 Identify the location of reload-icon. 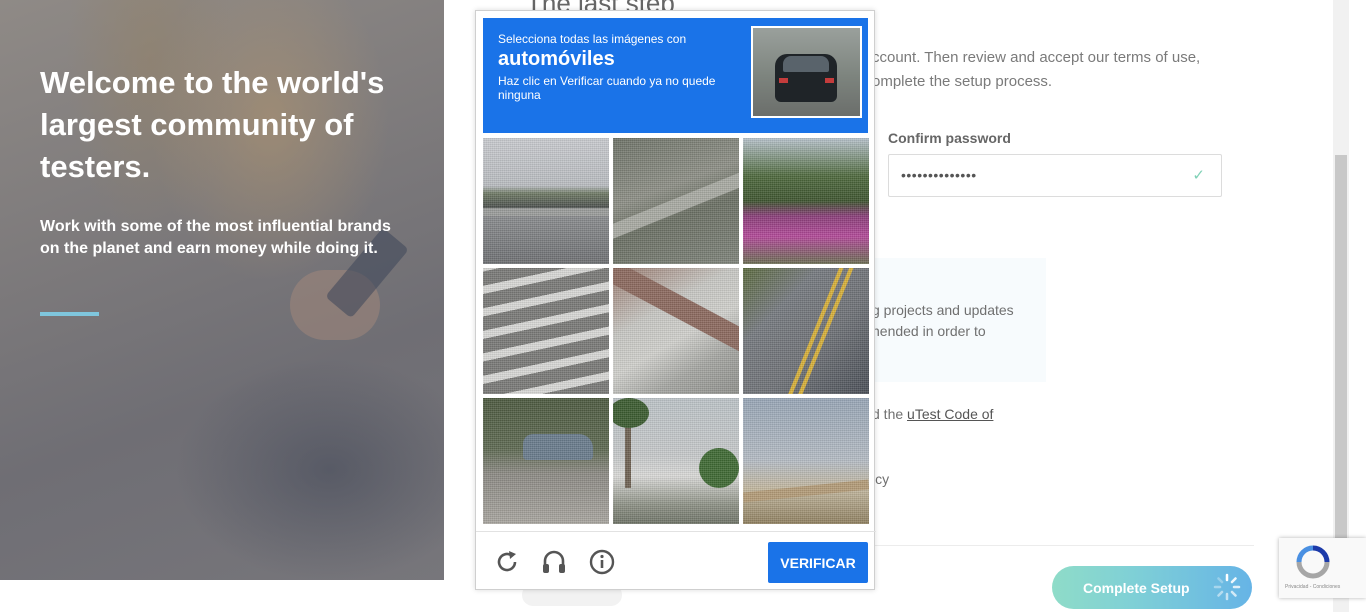
(507, 562).